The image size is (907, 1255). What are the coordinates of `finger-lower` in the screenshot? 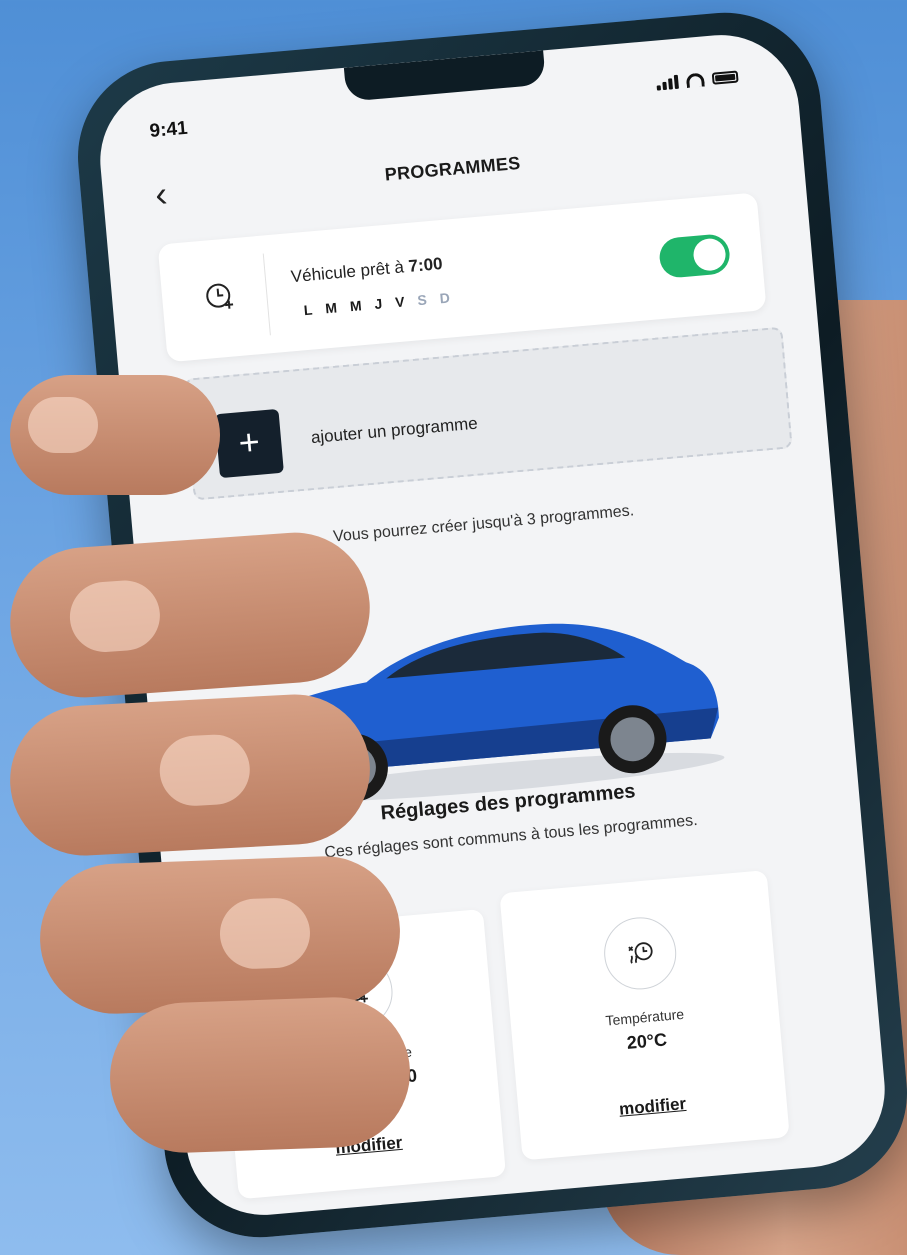 It's located at (260, 1075).